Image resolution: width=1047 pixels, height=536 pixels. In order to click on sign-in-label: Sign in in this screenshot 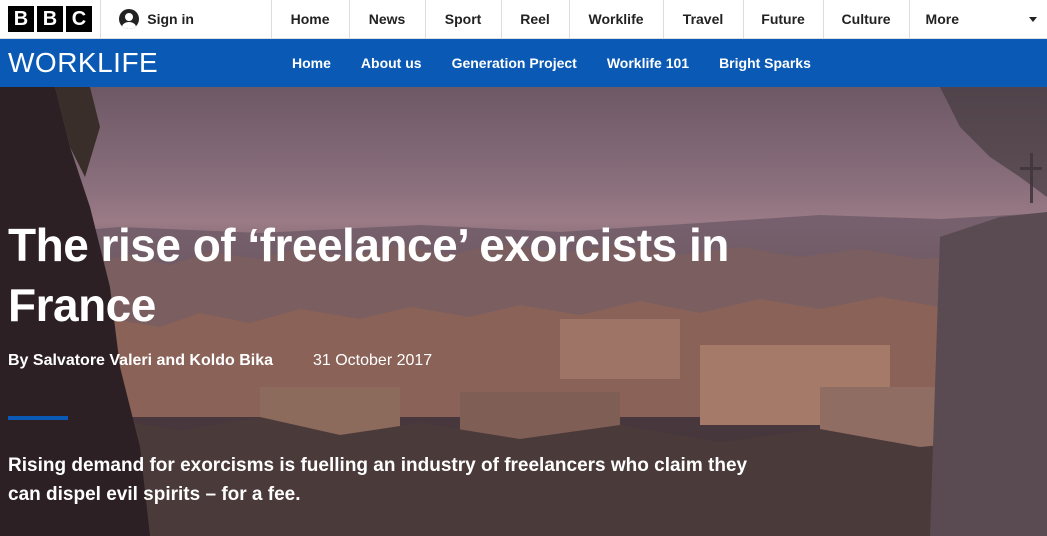, I will do `click(170, 19)`.